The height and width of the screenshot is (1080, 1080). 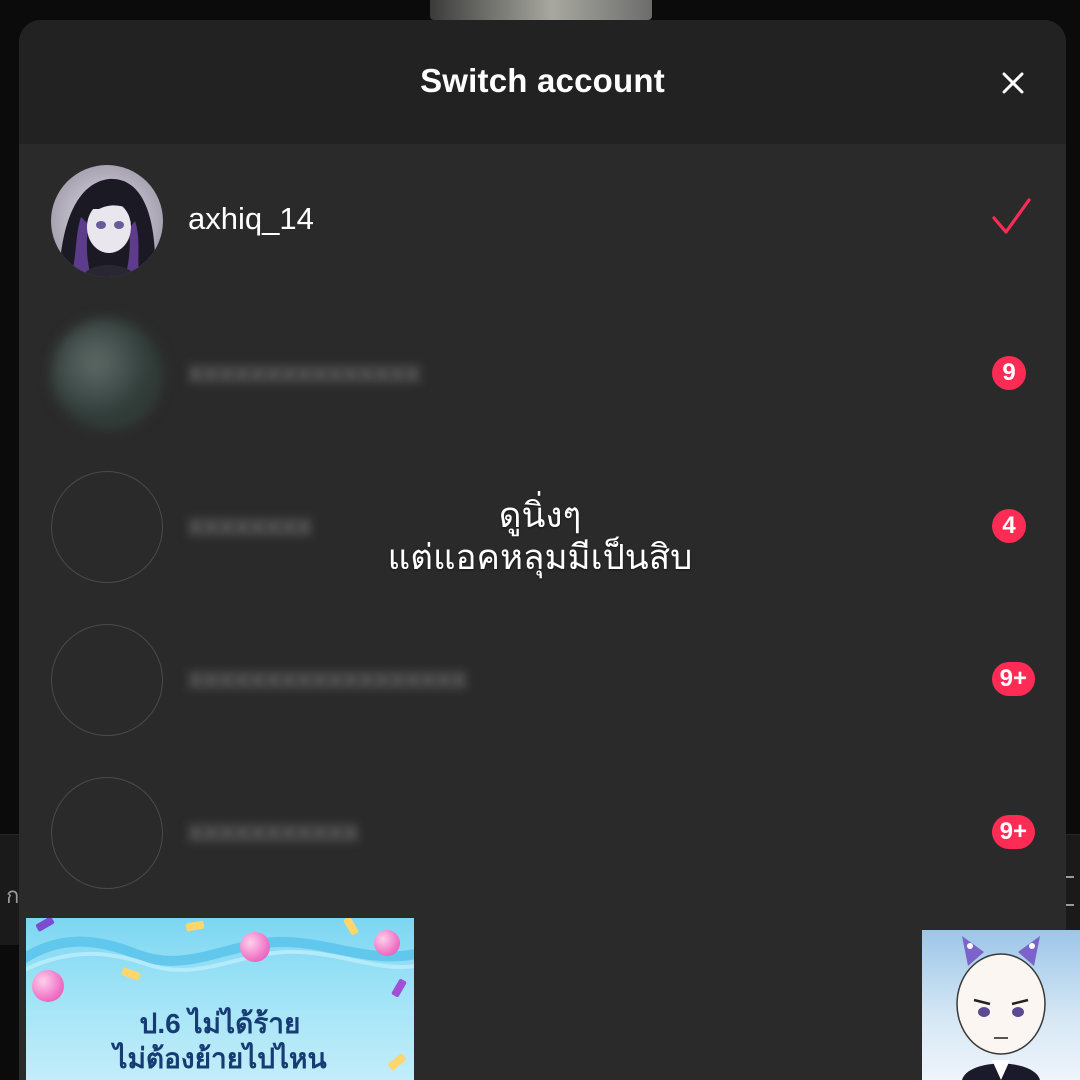 I want to click on account-username-blurred: xxxxxxxxxxx, so click(x=273, y=830).